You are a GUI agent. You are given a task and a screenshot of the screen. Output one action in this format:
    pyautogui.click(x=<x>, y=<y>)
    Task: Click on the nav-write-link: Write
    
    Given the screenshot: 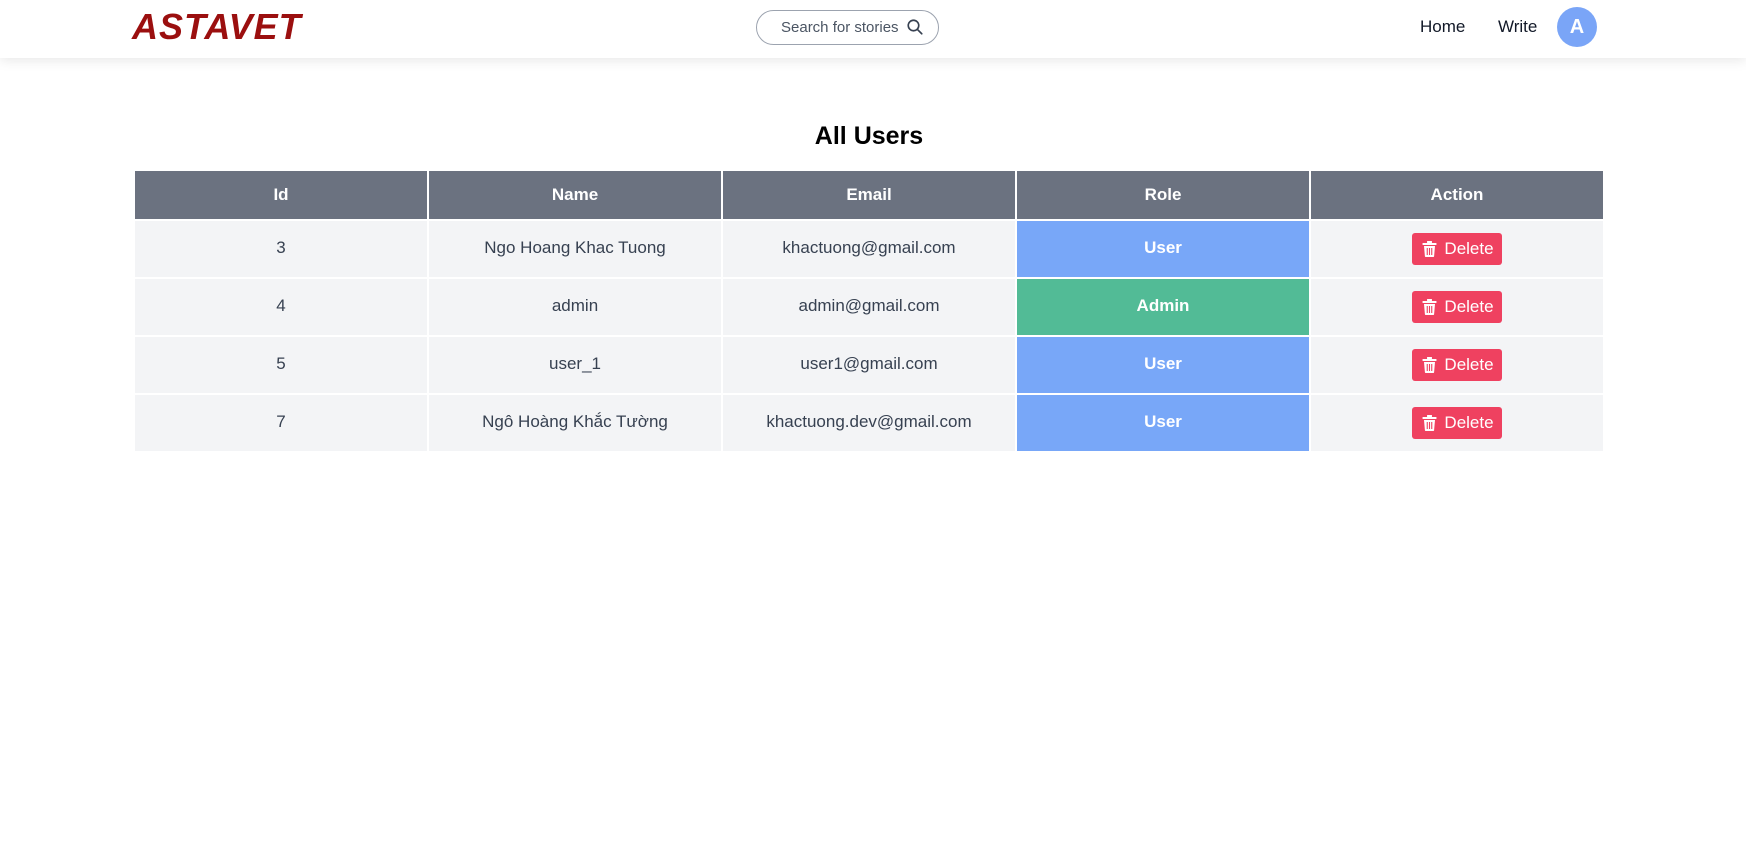 What is the action you would take?
    pyautogui.click(x=1517, y=27)
    